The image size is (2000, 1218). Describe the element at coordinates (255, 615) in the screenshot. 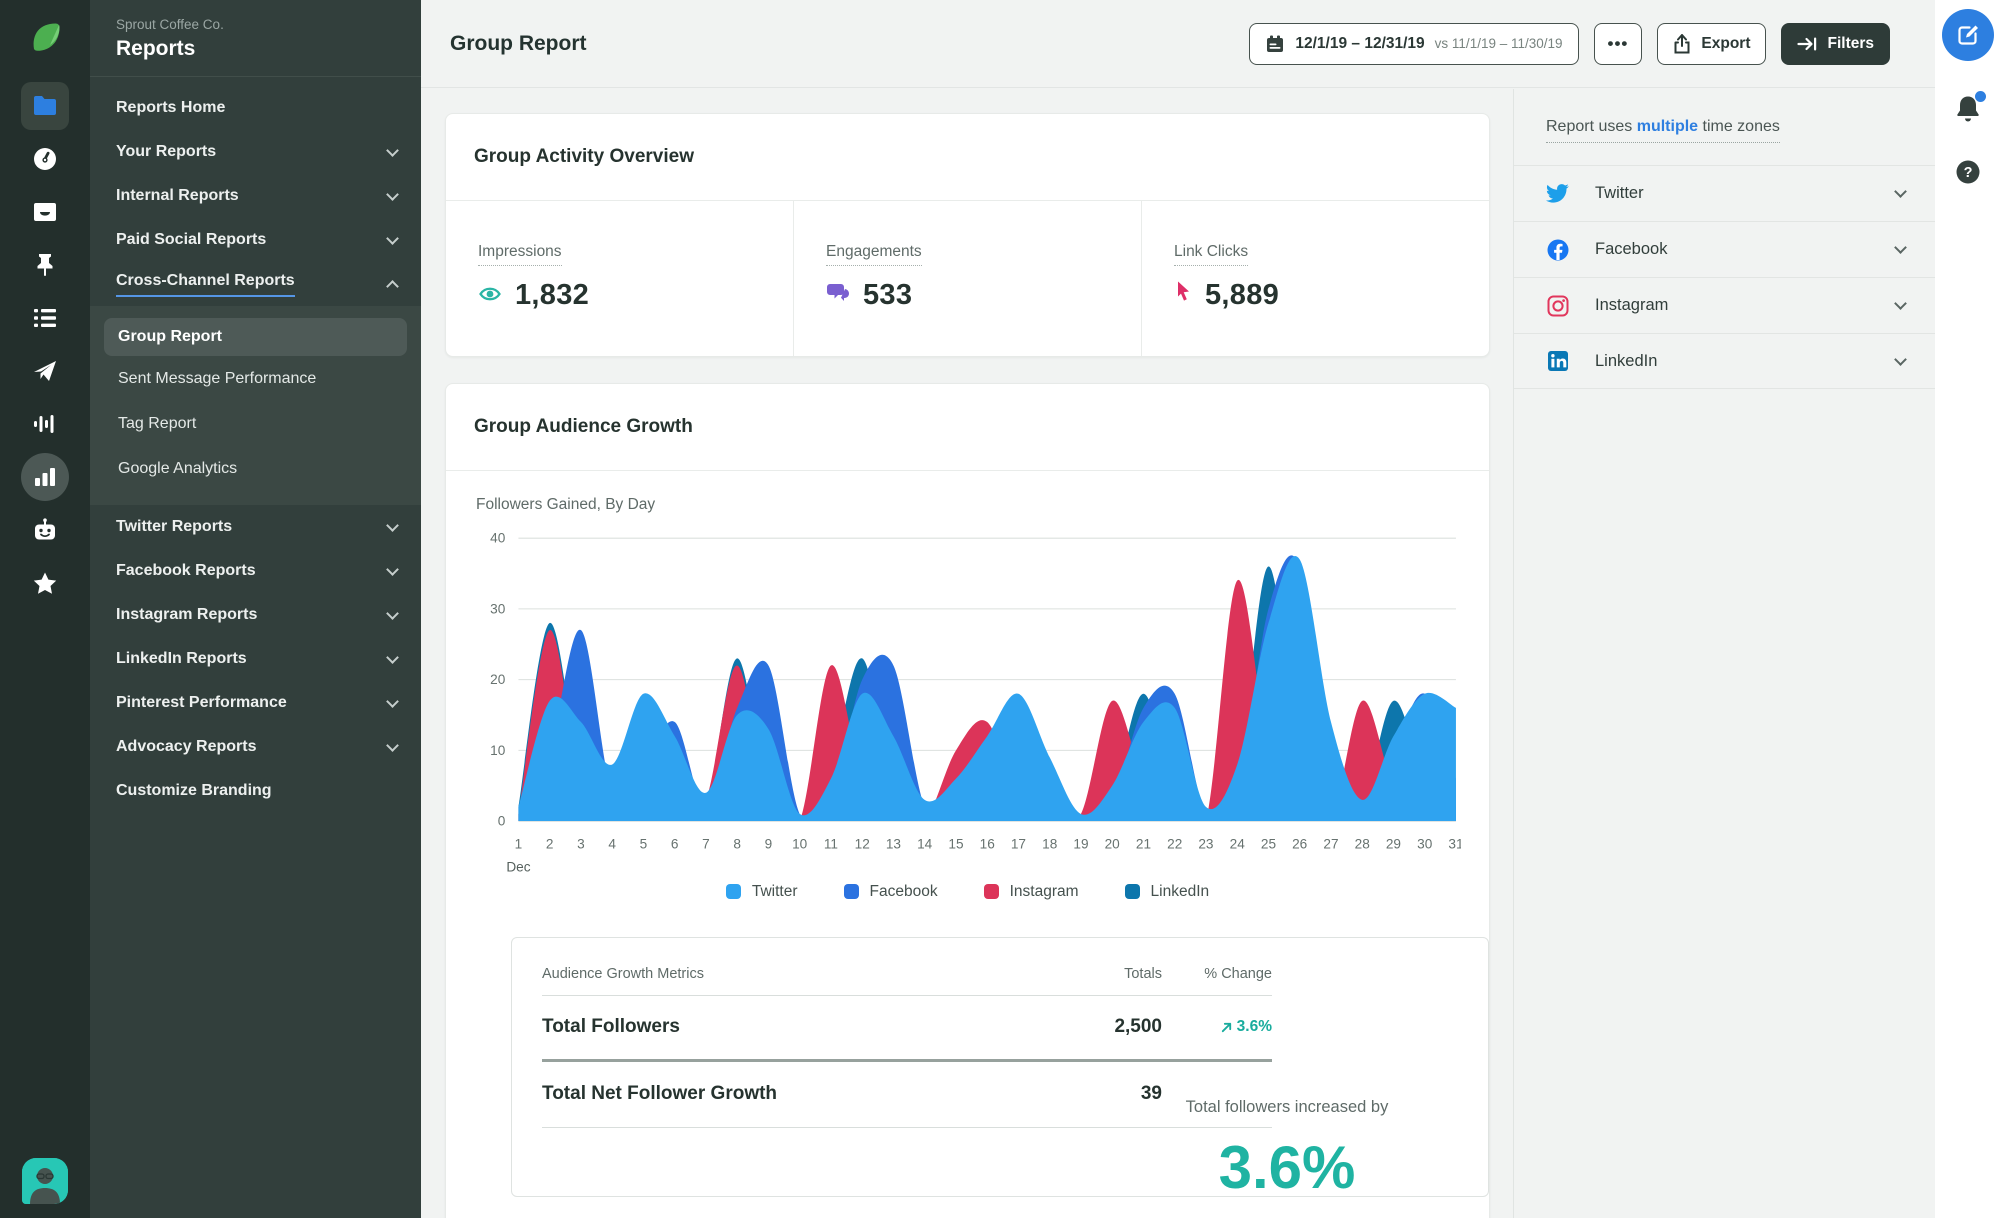

I see `sidebar-item-instagram-reports: Instagram Reports` at that location.